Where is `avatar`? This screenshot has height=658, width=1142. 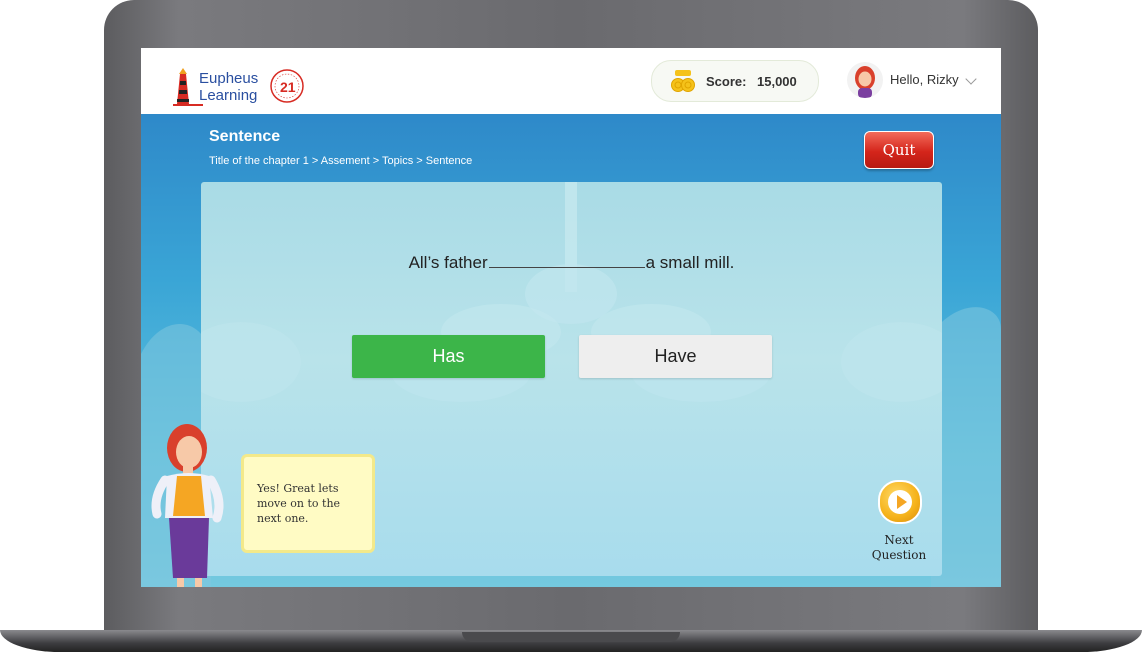
avatar is located at coordinates (865, 80).